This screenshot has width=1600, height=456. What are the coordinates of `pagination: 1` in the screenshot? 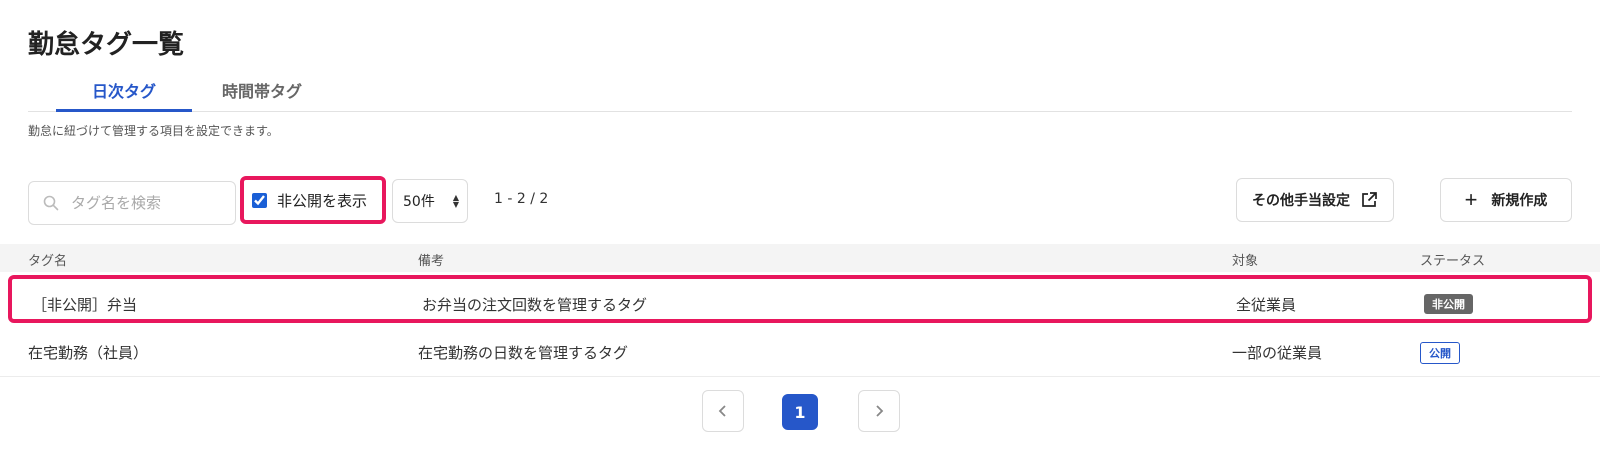 It's located at (800, 411).